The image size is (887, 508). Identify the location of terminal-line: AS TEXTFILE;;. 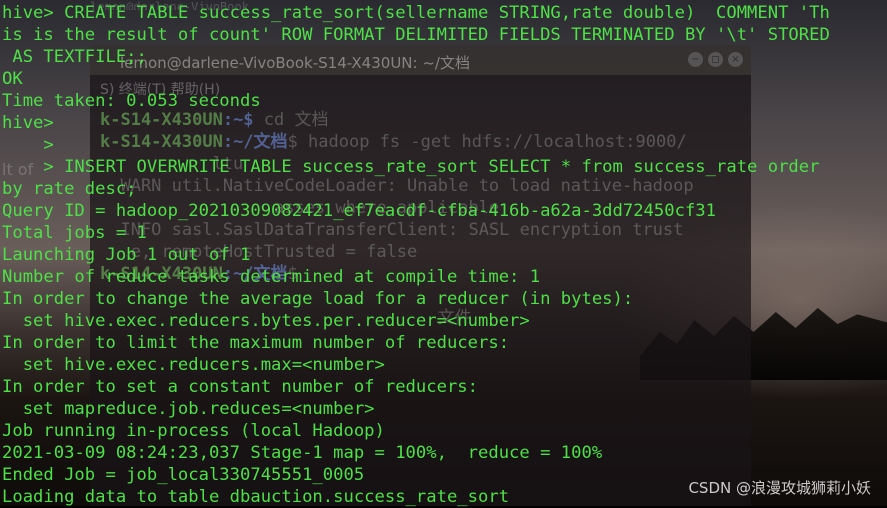
(74, 57).